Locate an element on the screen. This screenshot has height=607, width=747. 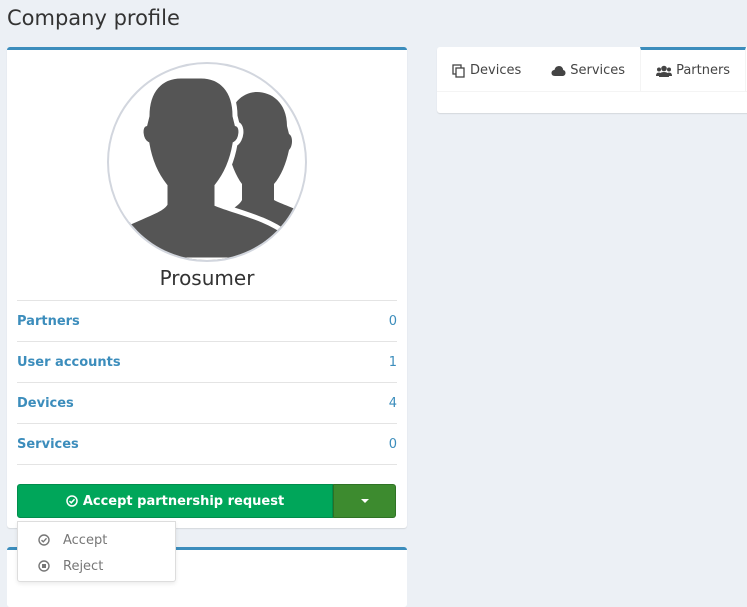
dropdown-item-label: Reject is located at coordinates (83, 566).